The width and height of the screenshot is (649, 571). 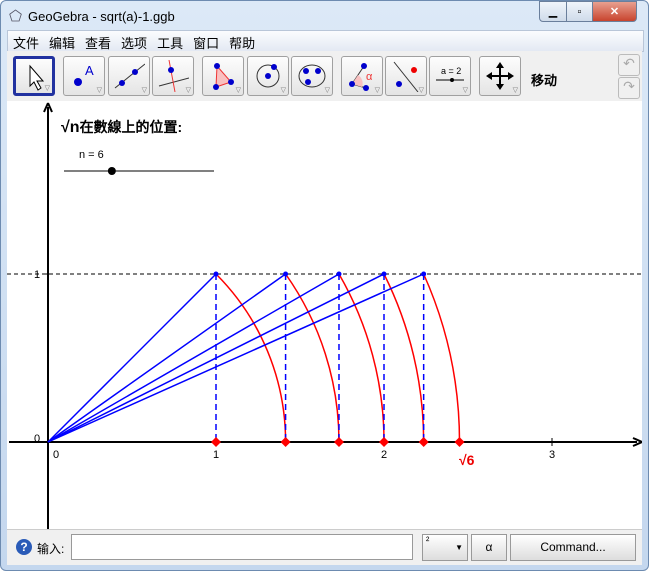 I want to click on reflect-tool: ▽, so click(x=406, y=76).